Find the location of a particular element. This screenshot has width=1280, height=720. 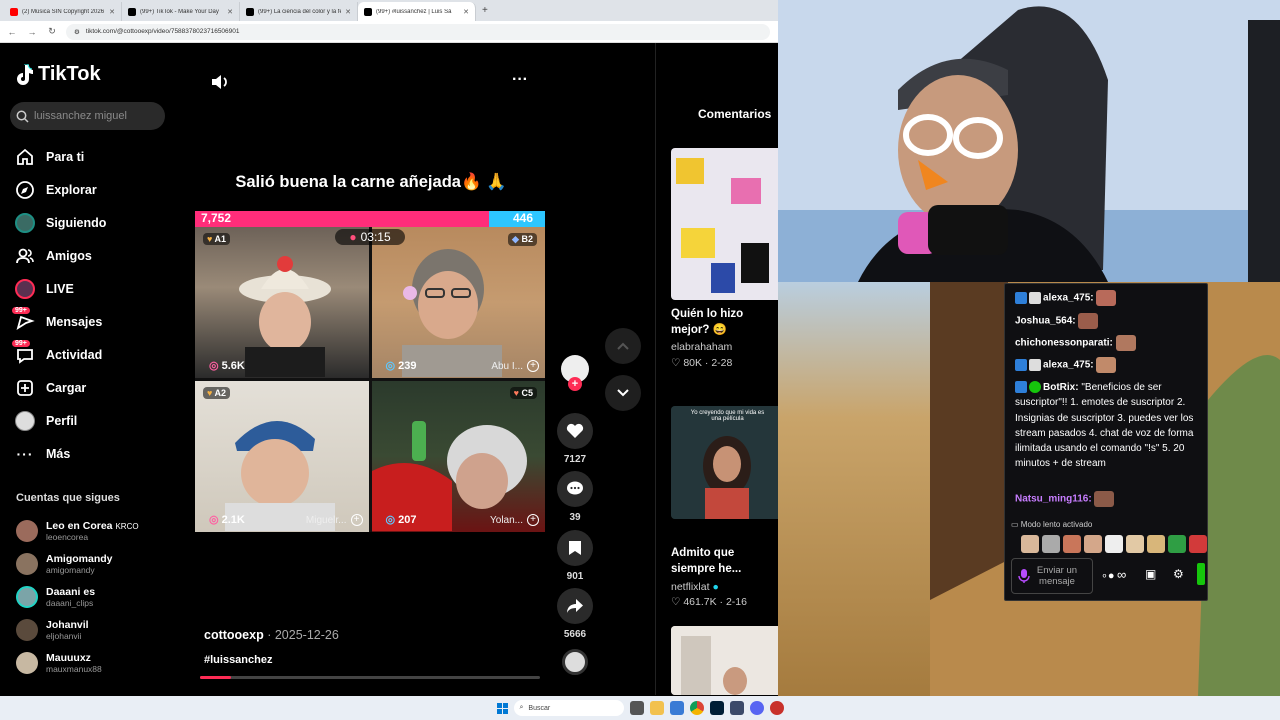

nav-mensajes: 99+ Mensajes is located at coordinates (57, 320).